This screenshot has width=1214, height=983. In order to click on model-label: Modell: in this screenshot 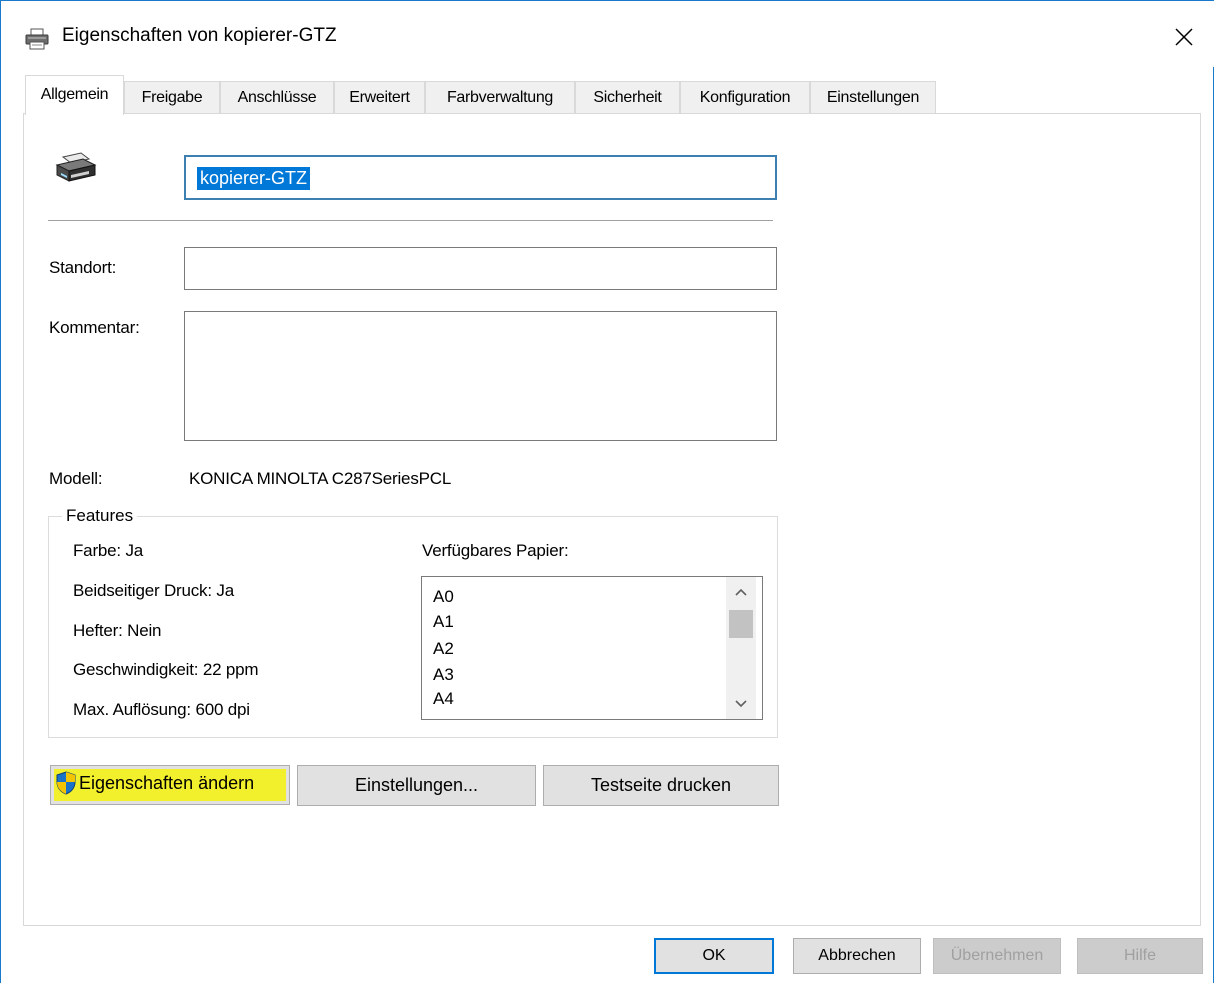, I will do `click(76, 478)`.